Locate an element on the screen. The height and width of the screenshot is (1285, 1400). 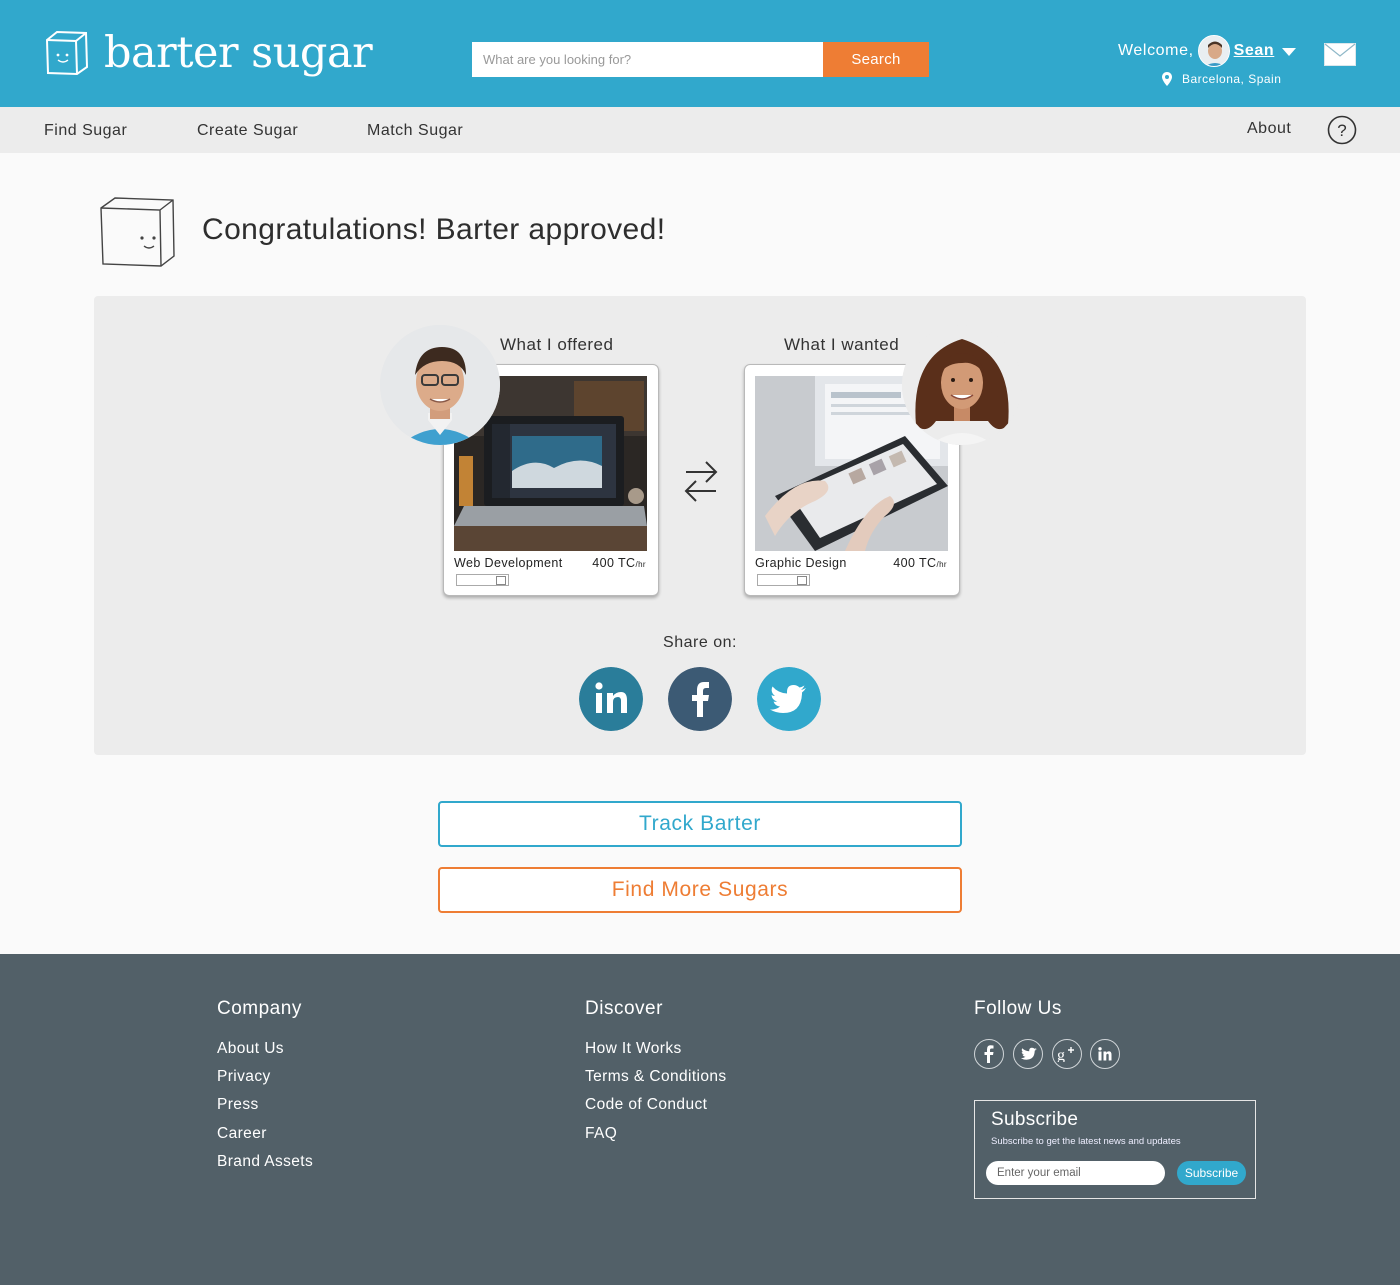
partner-avatar is located at coordinates (962, 385).